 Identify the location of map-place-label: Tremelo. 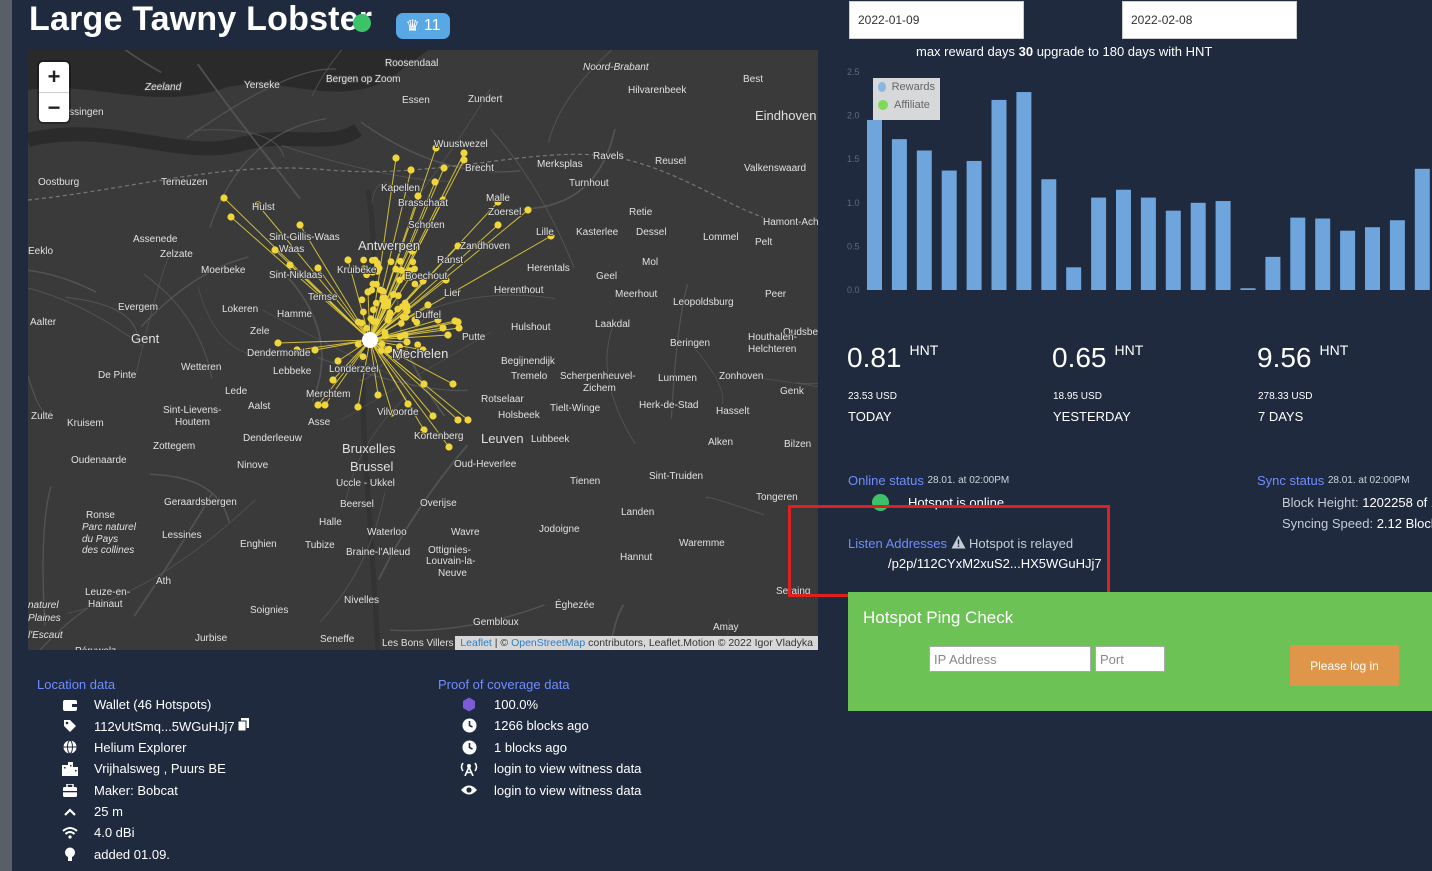
(529, 376).